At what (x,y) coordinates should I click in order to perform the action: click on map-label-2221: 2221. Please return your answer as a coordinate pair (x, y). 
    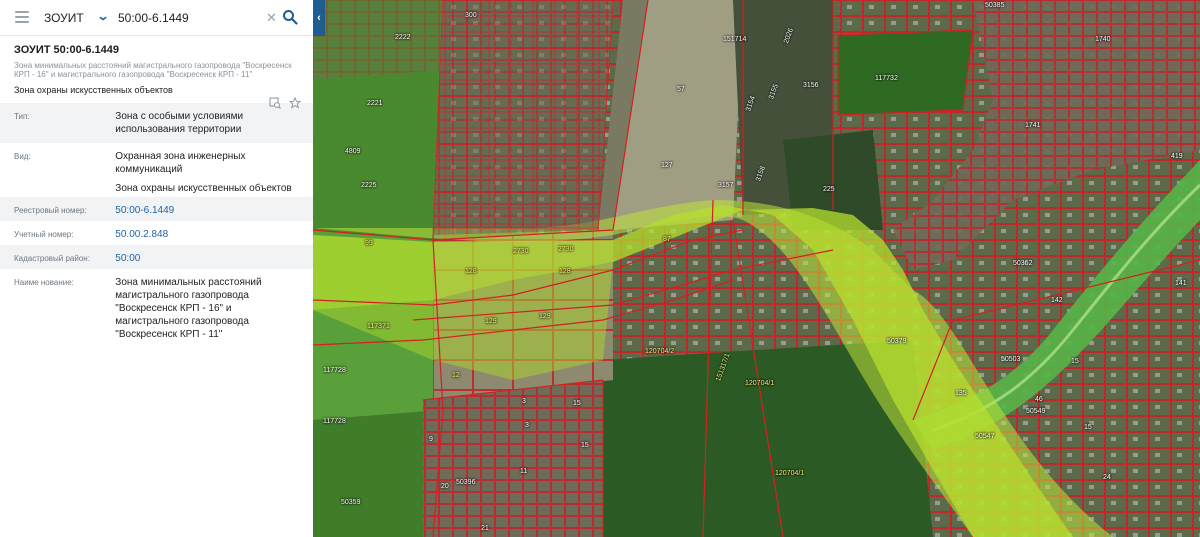
    Looking at the image, I should click on (375, 103).